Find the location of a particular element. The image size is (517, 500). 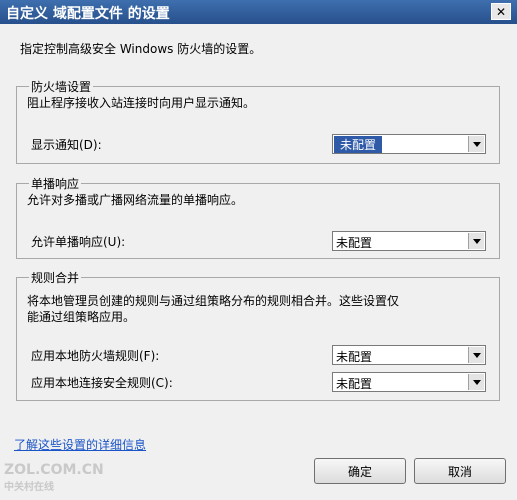

window-title: 自定义 域配置文件 的设置 is located at coordinates (88, 14).